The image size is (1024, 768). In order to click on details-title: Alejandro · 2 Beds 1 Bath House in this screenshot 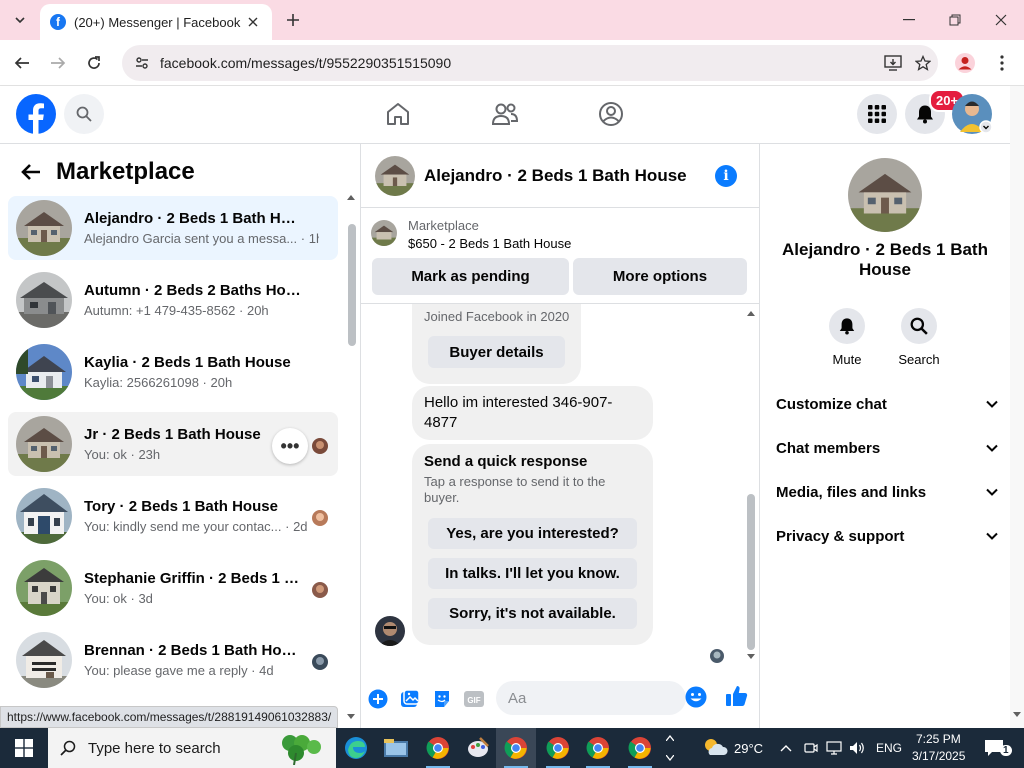, I will do `click(885, 259)`.